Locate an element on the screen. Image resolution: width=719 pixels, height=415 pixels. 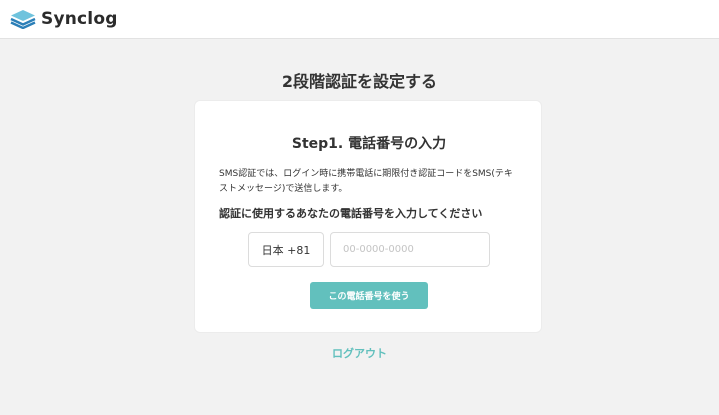
app-logo: Synclog is located at coordinates (64, 19).